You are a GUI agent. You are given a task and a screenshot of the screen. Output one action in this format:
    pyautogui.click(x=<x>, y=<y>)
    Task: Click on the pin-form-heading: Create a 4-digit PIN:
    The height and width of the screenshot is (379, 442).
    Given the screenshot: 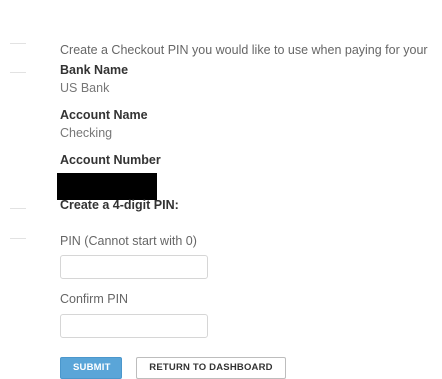 What is the action you would take?
    pyautogui.click(x=119, y=205)
    